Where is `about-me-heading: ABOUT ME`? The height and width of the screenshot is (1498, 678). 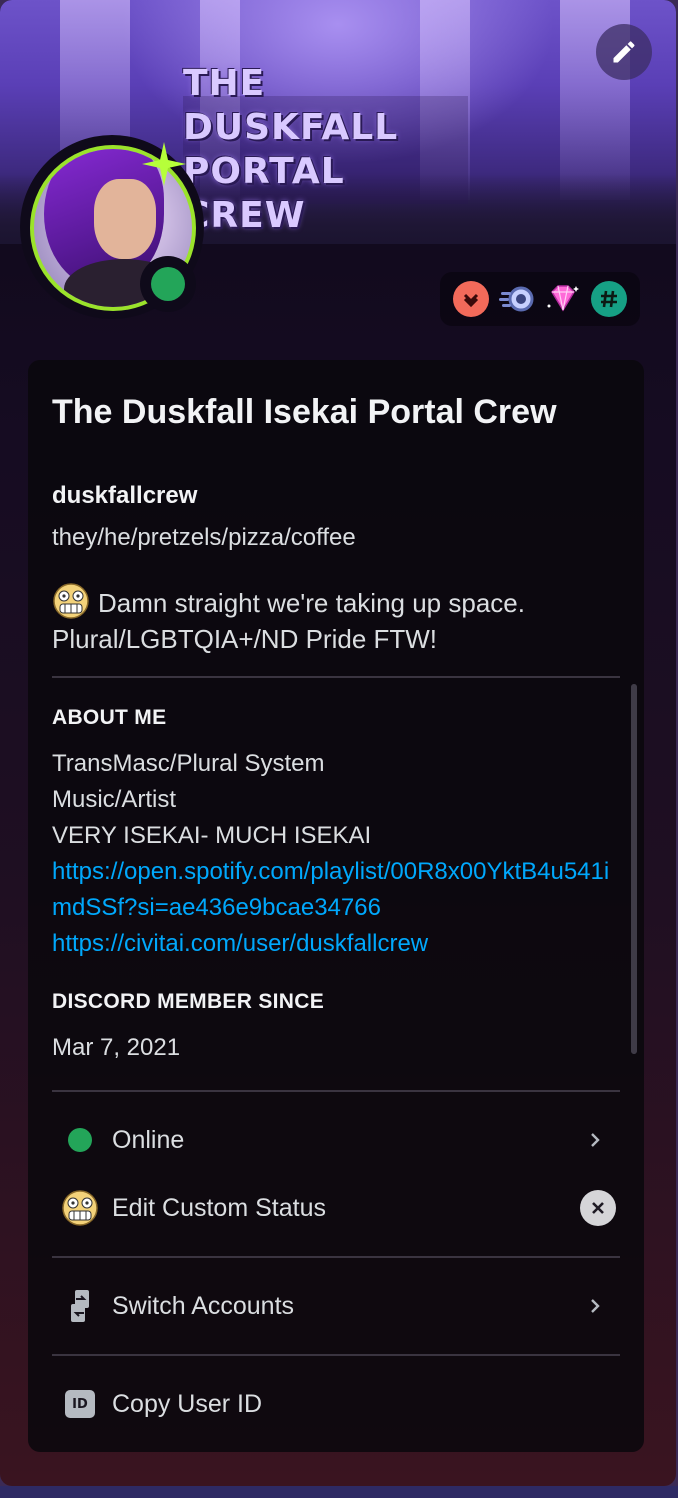
about-me-heading: ABOUT ME is located at coordinates (109, 717).